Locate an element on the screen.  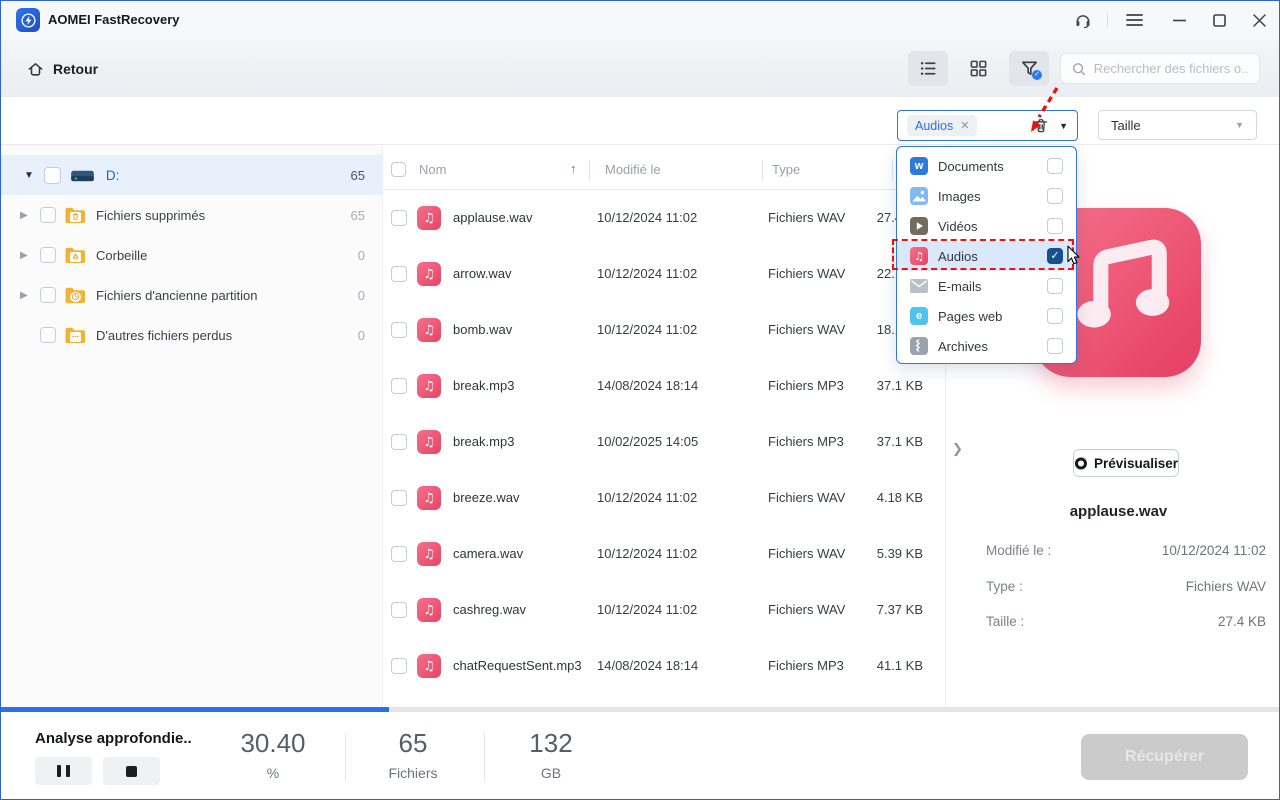
file-name: arrow.wav is located at coordinates (482, 273).